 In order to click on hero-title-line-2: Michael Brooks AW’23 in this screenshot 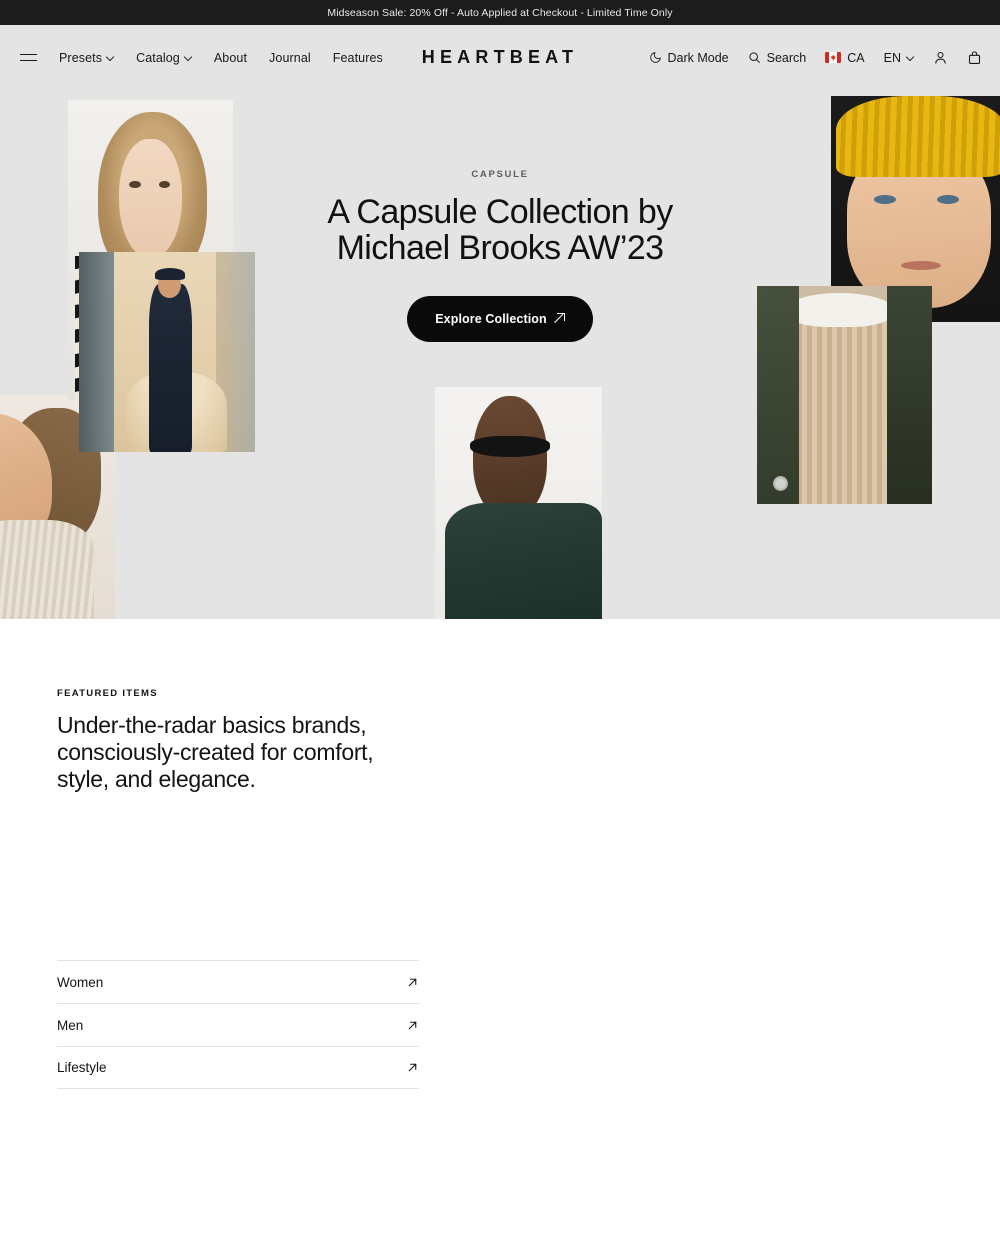, I will do `click(500, 248)`.